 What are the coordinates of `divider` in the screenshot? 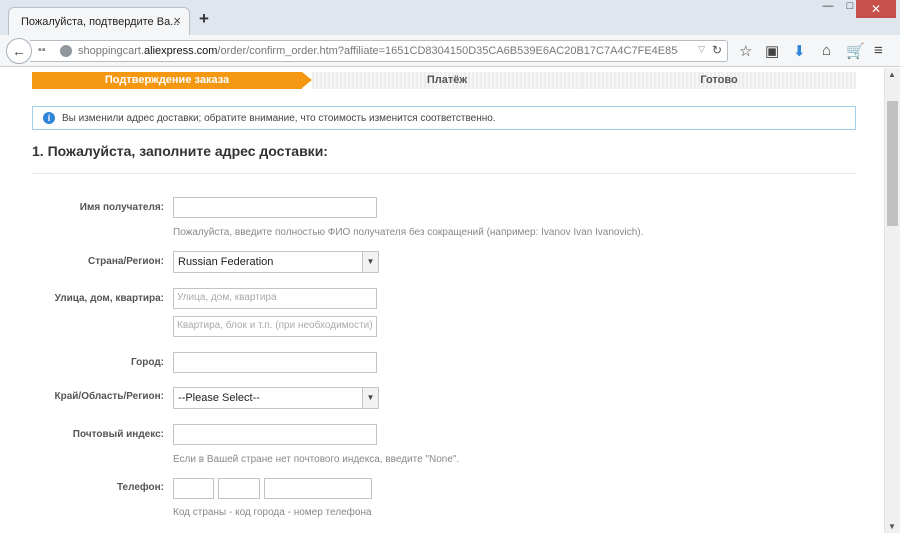 It's located at (444, 173).